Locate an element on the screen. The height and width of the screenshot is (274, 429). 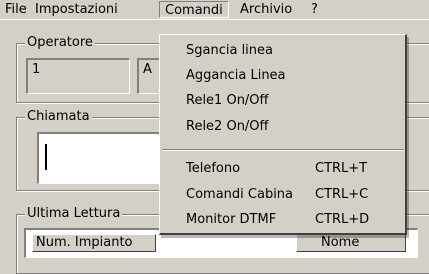
chiamata-legend: Chiamata is located at coordinates (58, 117).